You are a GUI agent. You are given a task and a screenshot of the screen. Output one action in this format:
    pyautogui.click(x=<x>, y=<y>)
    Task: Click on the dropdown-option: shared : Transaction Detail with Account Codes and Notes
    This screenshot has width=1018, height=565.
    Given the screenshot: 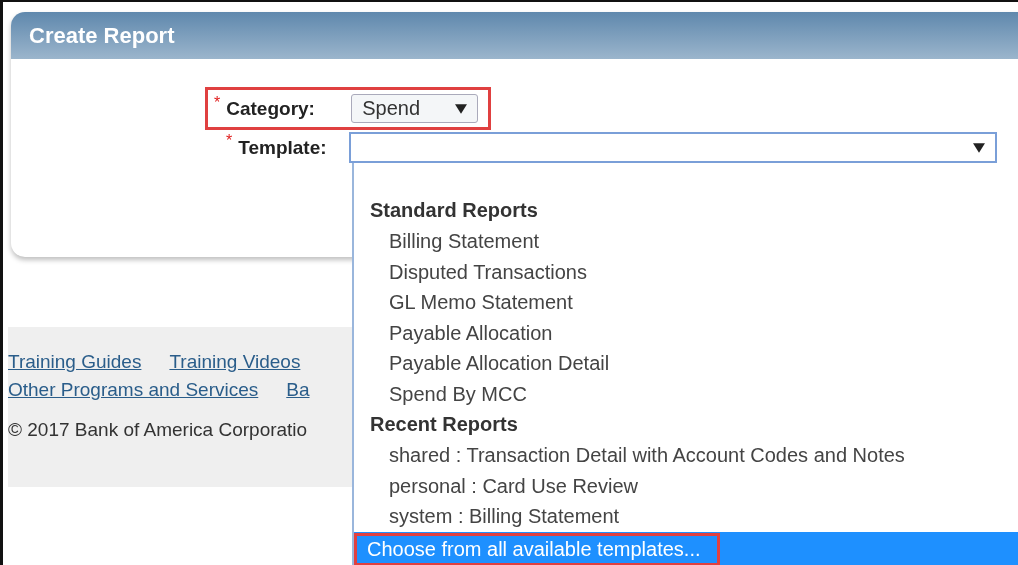 What is the action you would take?
    pyautogui.click(x=686, y=455)
    